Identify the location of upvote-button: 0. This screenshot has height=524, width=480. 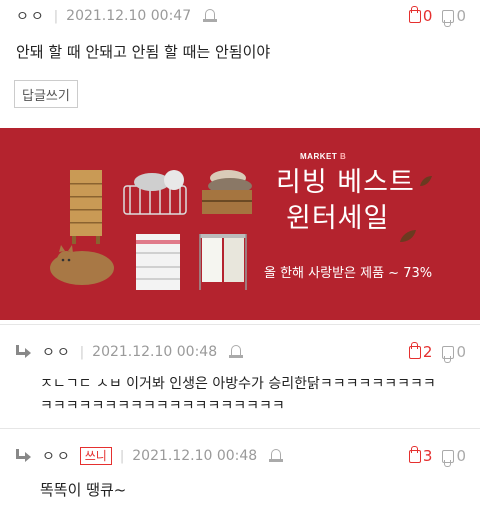
(420, 15).